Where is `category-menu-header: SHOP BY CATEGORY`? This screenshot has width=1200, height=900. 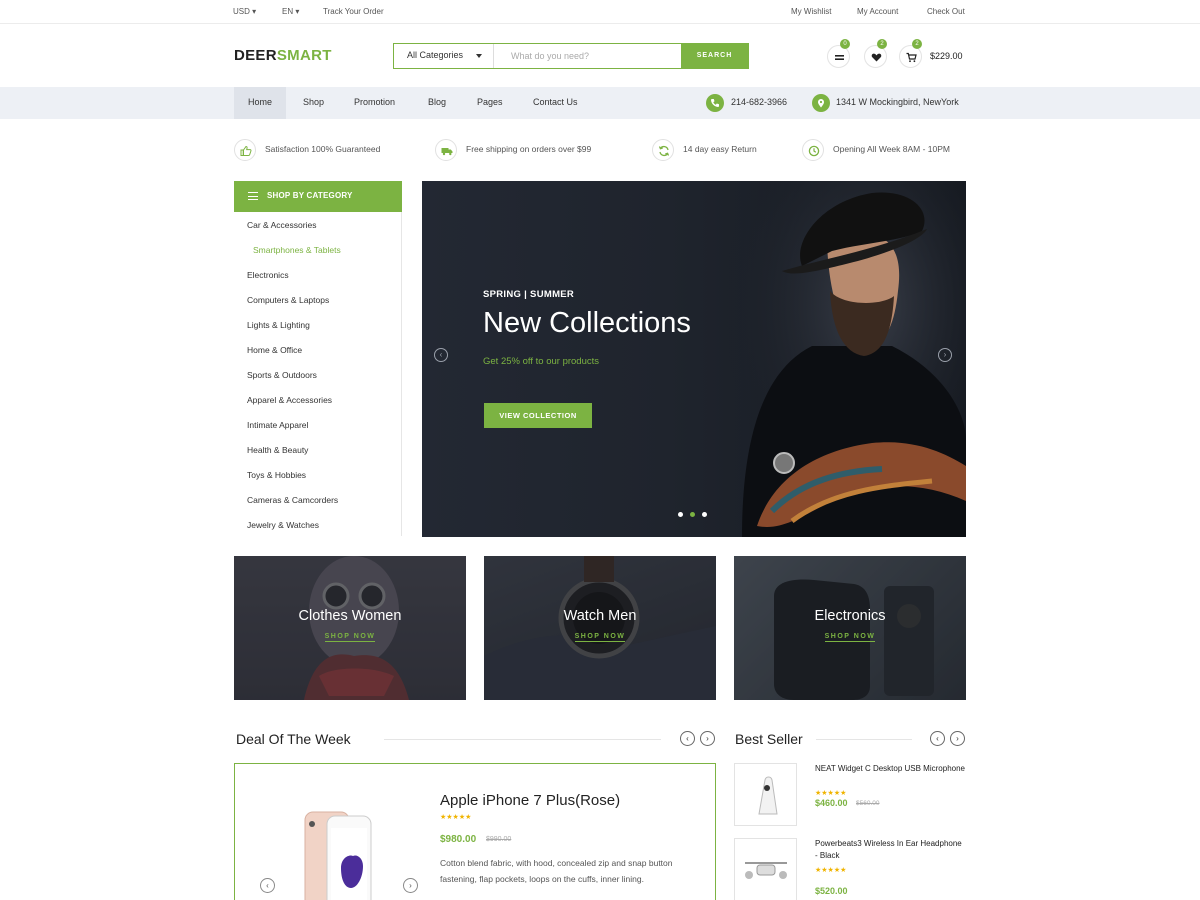 category-menu-header: SHOP BY CATEGORY is located at coordinates (318, 196).